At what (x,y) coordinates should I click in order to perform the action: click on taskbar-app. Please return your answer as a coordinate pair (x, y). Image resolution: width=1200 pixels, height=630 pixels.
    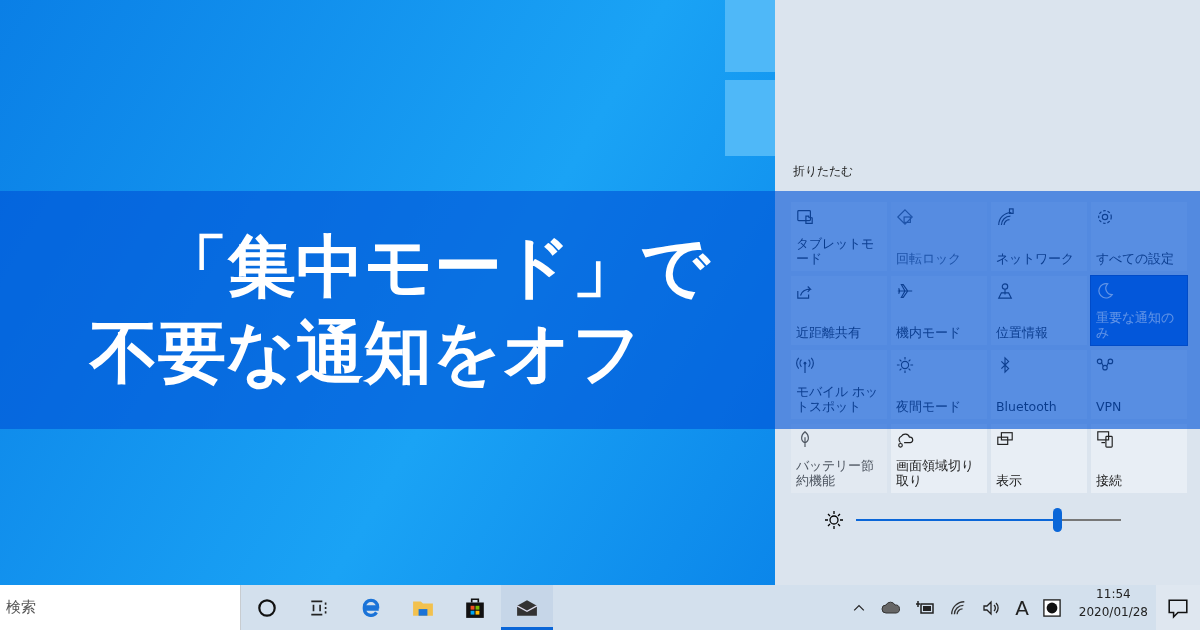
    Looking at the image, I should click on (527, 607).